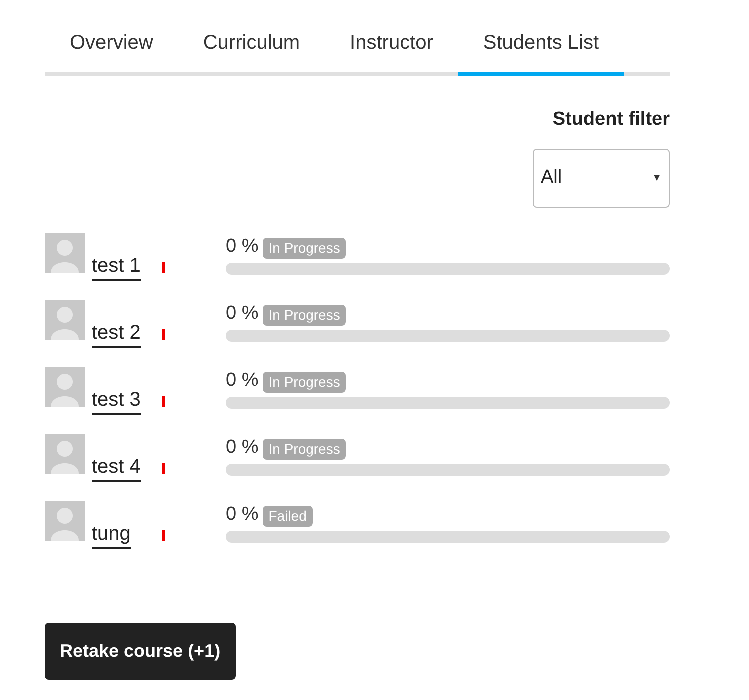  What do you see at coordinates (116, 267) in the screenshot?
I see `student-name-link: test 1` at bounding box center [116, 267].